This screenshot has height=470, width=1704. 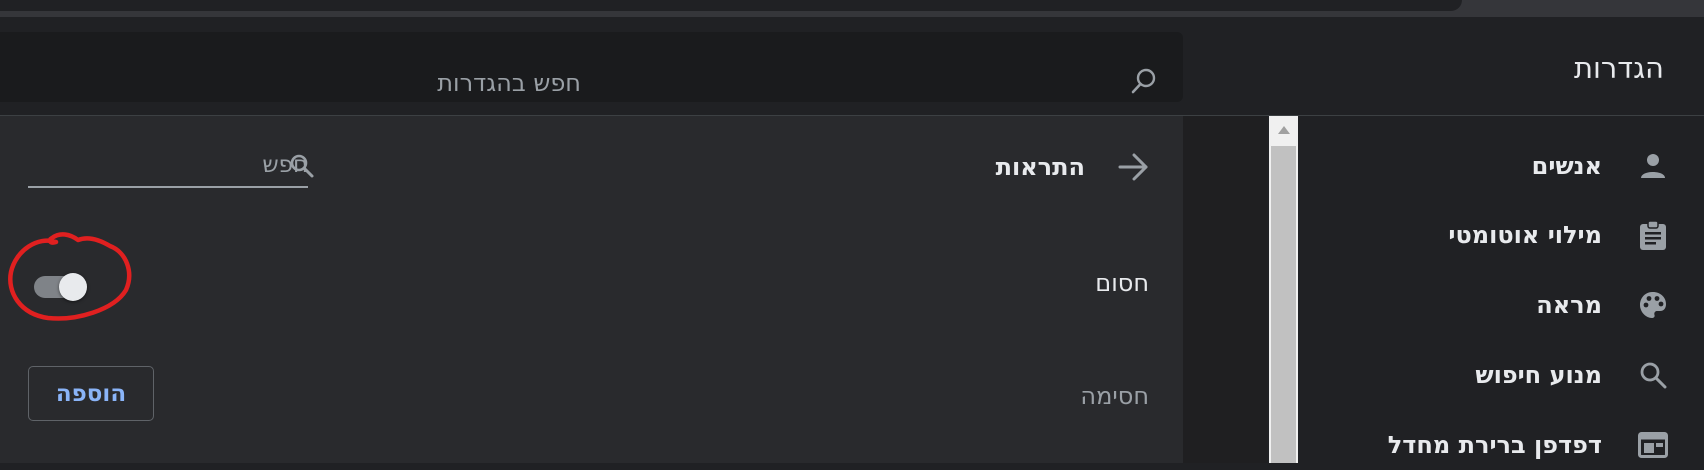 What do you see at coordinates (1494, 445) in the screenshot?
I see `sidebar-item-label: דפדפן ברירת מחדל` at bounding box center [1494, 445].